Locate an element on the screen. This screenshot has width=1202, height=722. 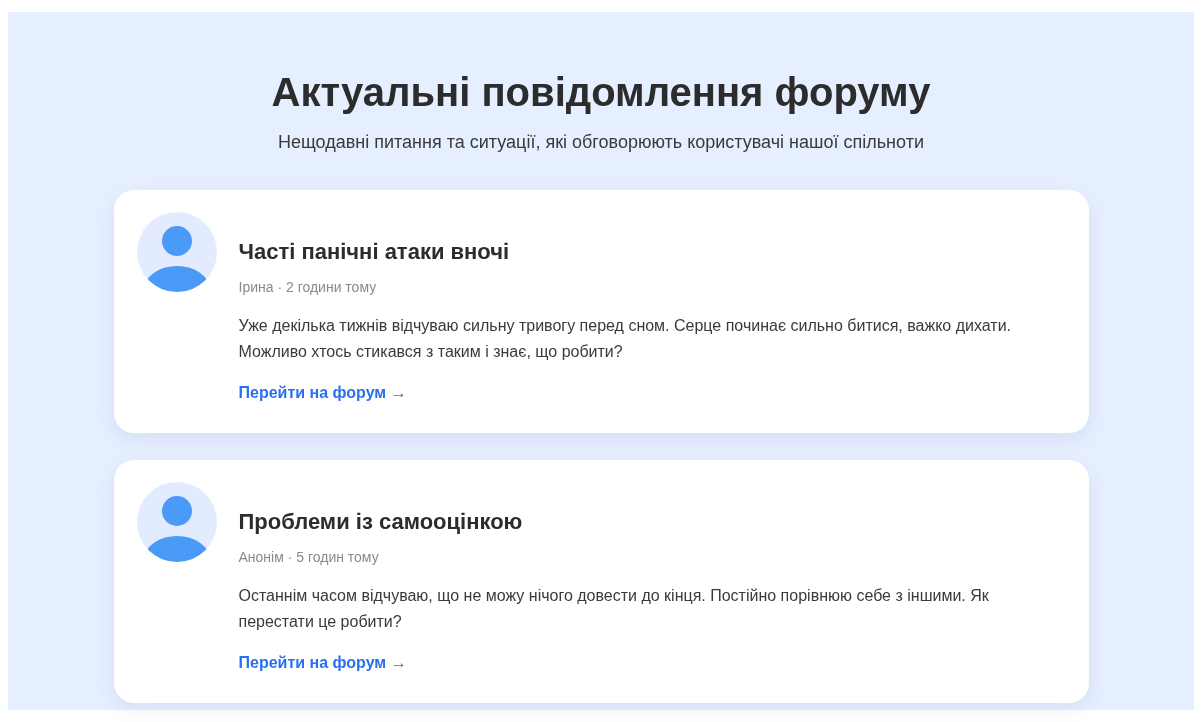
post-meta: Анонім · 5 годин тому is located at coordinates (308, 557).